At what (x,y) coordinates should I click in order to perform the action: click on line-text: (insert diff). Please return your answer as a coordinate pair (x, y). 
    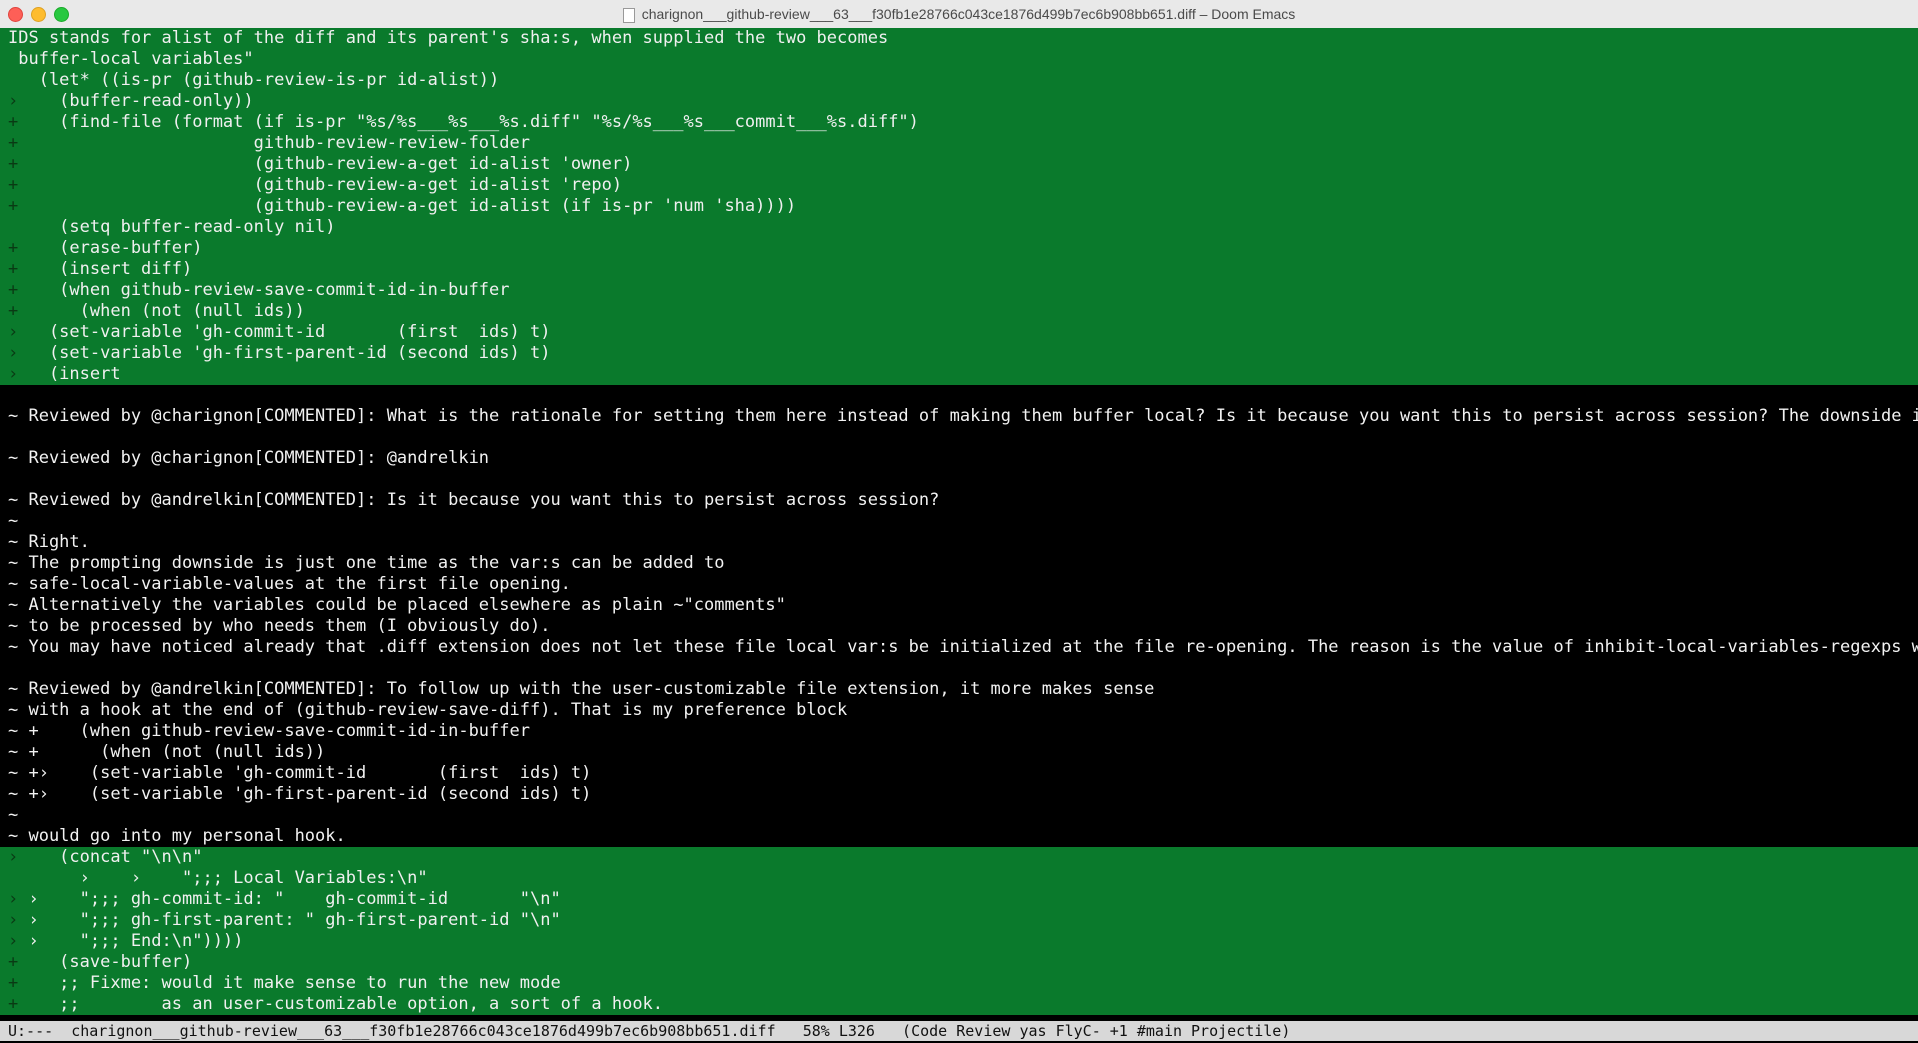
    Looking at the image, I should click on (100, 269).